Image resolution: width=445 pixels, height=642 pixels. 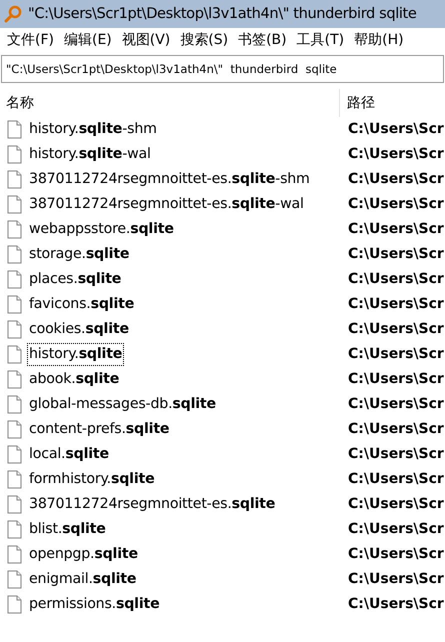 I want to click on file-name: places.sqlite, so click(x=75, y=280).